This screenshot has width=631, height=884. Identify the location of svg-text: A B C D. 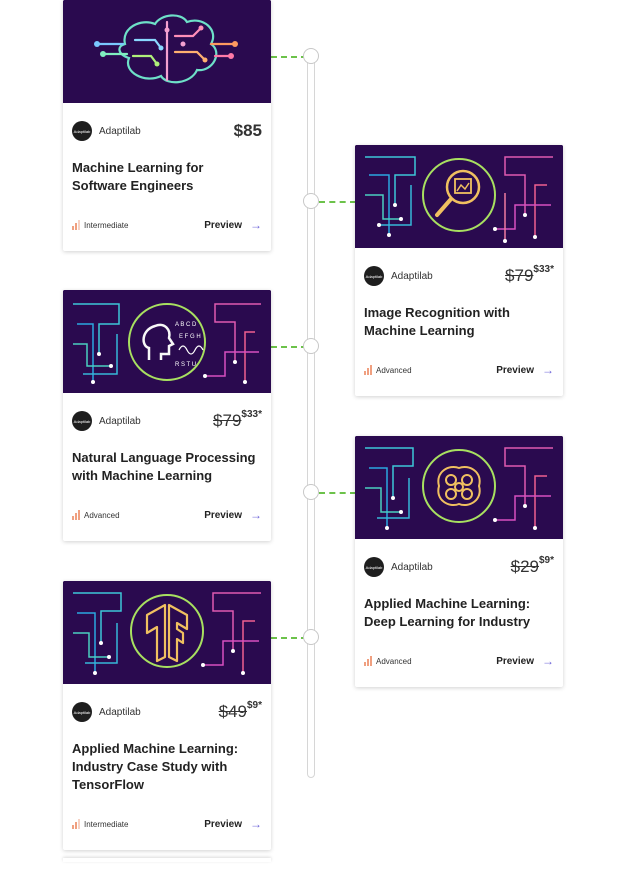
(186, 325).